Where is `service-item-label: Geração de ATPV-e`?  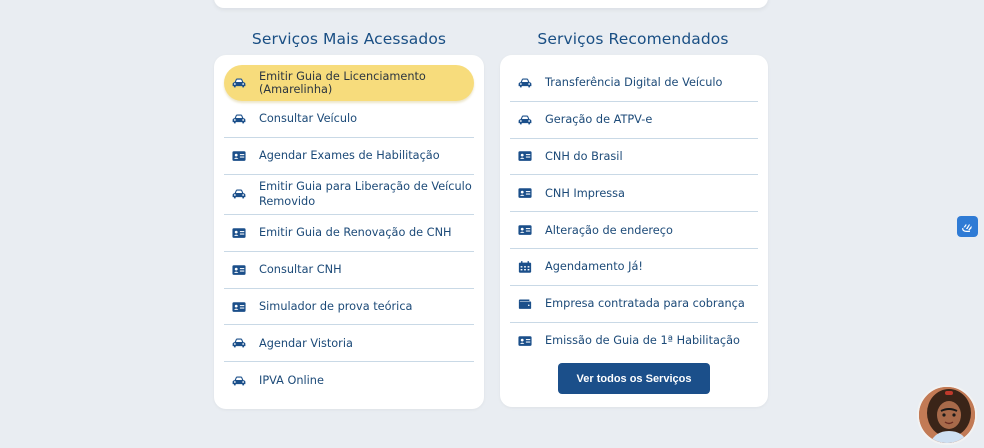 service-item-label: Geração de ATPV-e is located at coordinates (599, 120).